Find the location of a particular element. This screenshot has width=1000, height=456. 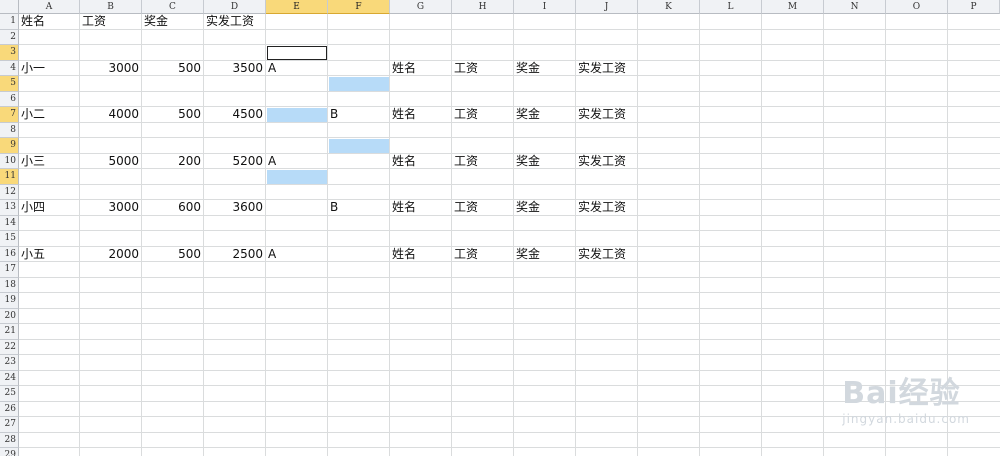

cell-c4: 500 is located at coordinates (171, 68).